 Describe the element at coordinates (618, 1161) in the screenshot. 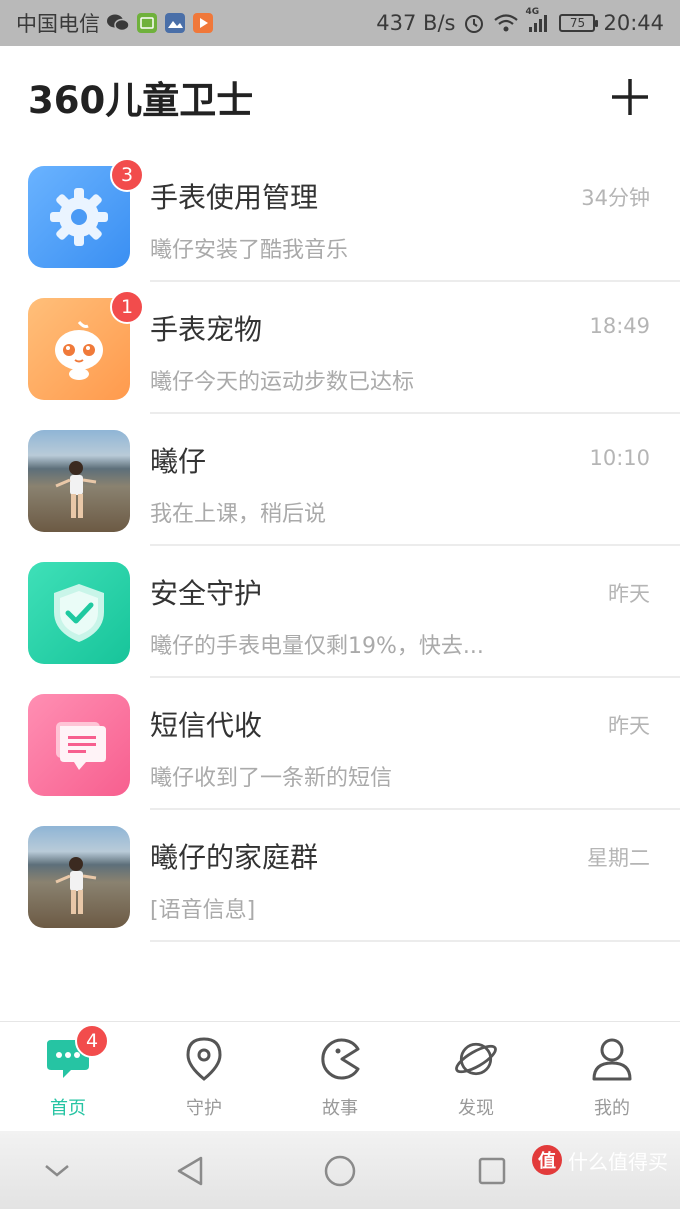

I see `watermark-text: 什么值得买` at that location.